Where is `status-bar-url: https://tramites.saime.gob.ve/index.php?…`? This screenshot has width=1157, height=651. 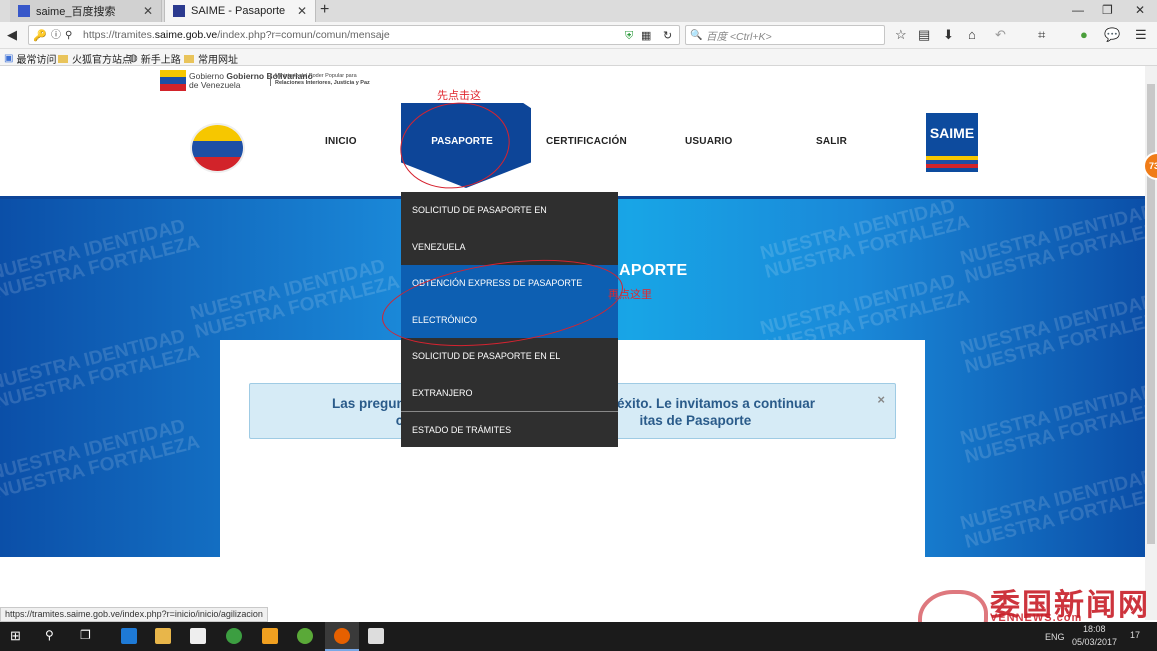
status-bar-url: https://tramites.saime.gob.ve/index.php?… is located at coordinates (134, 614).